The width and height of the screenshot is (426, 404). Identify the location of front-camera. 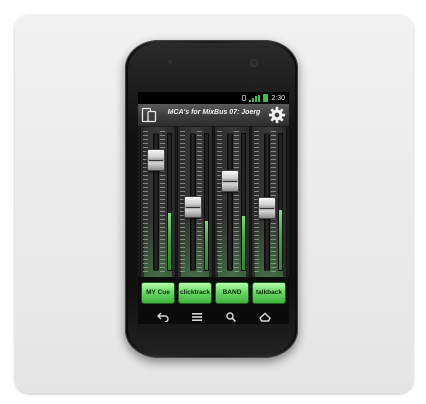
(254, 63).